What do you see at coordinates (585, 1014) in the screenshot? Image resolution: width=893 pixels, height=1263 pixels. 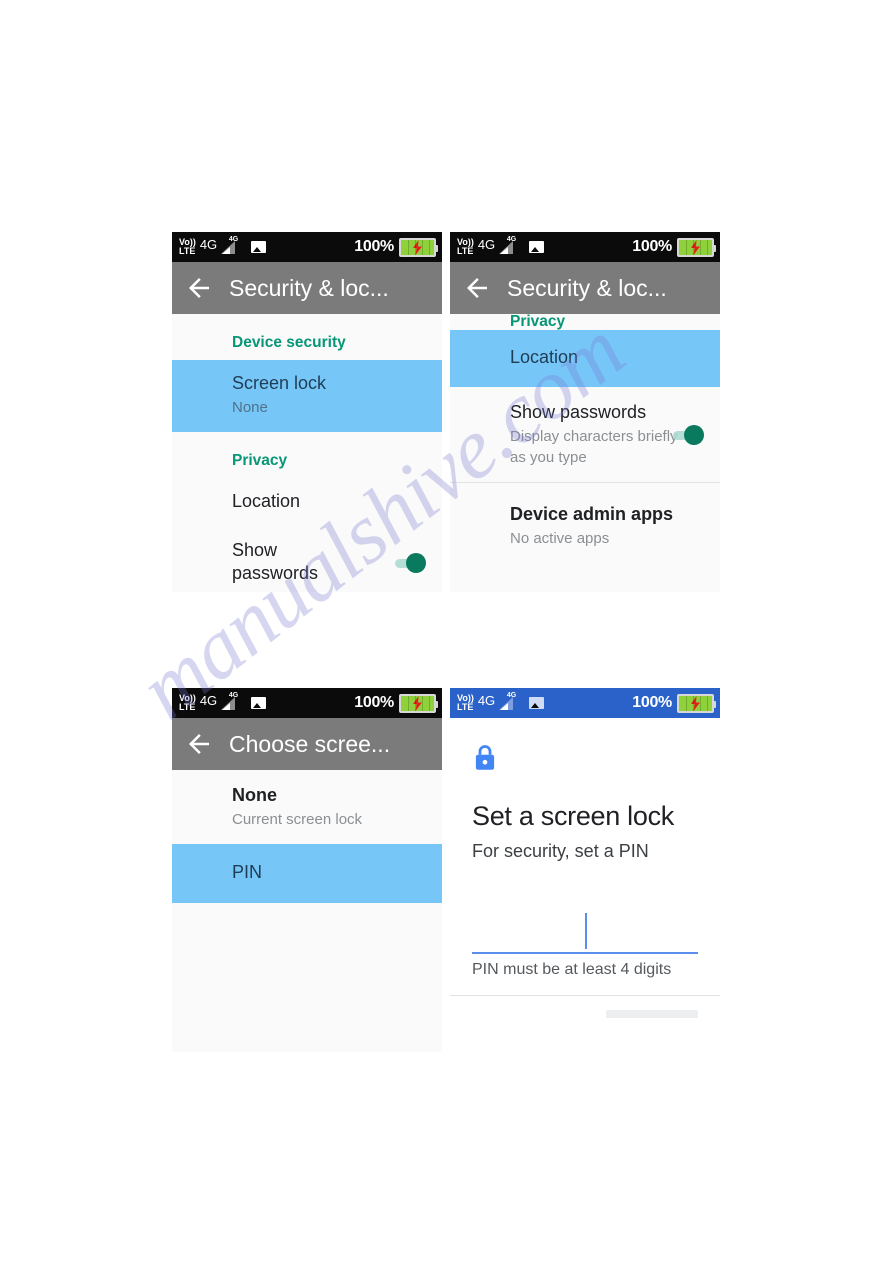 I see `dialog-actions: CANCEL NEXT` at bounding box center [585, 1014].